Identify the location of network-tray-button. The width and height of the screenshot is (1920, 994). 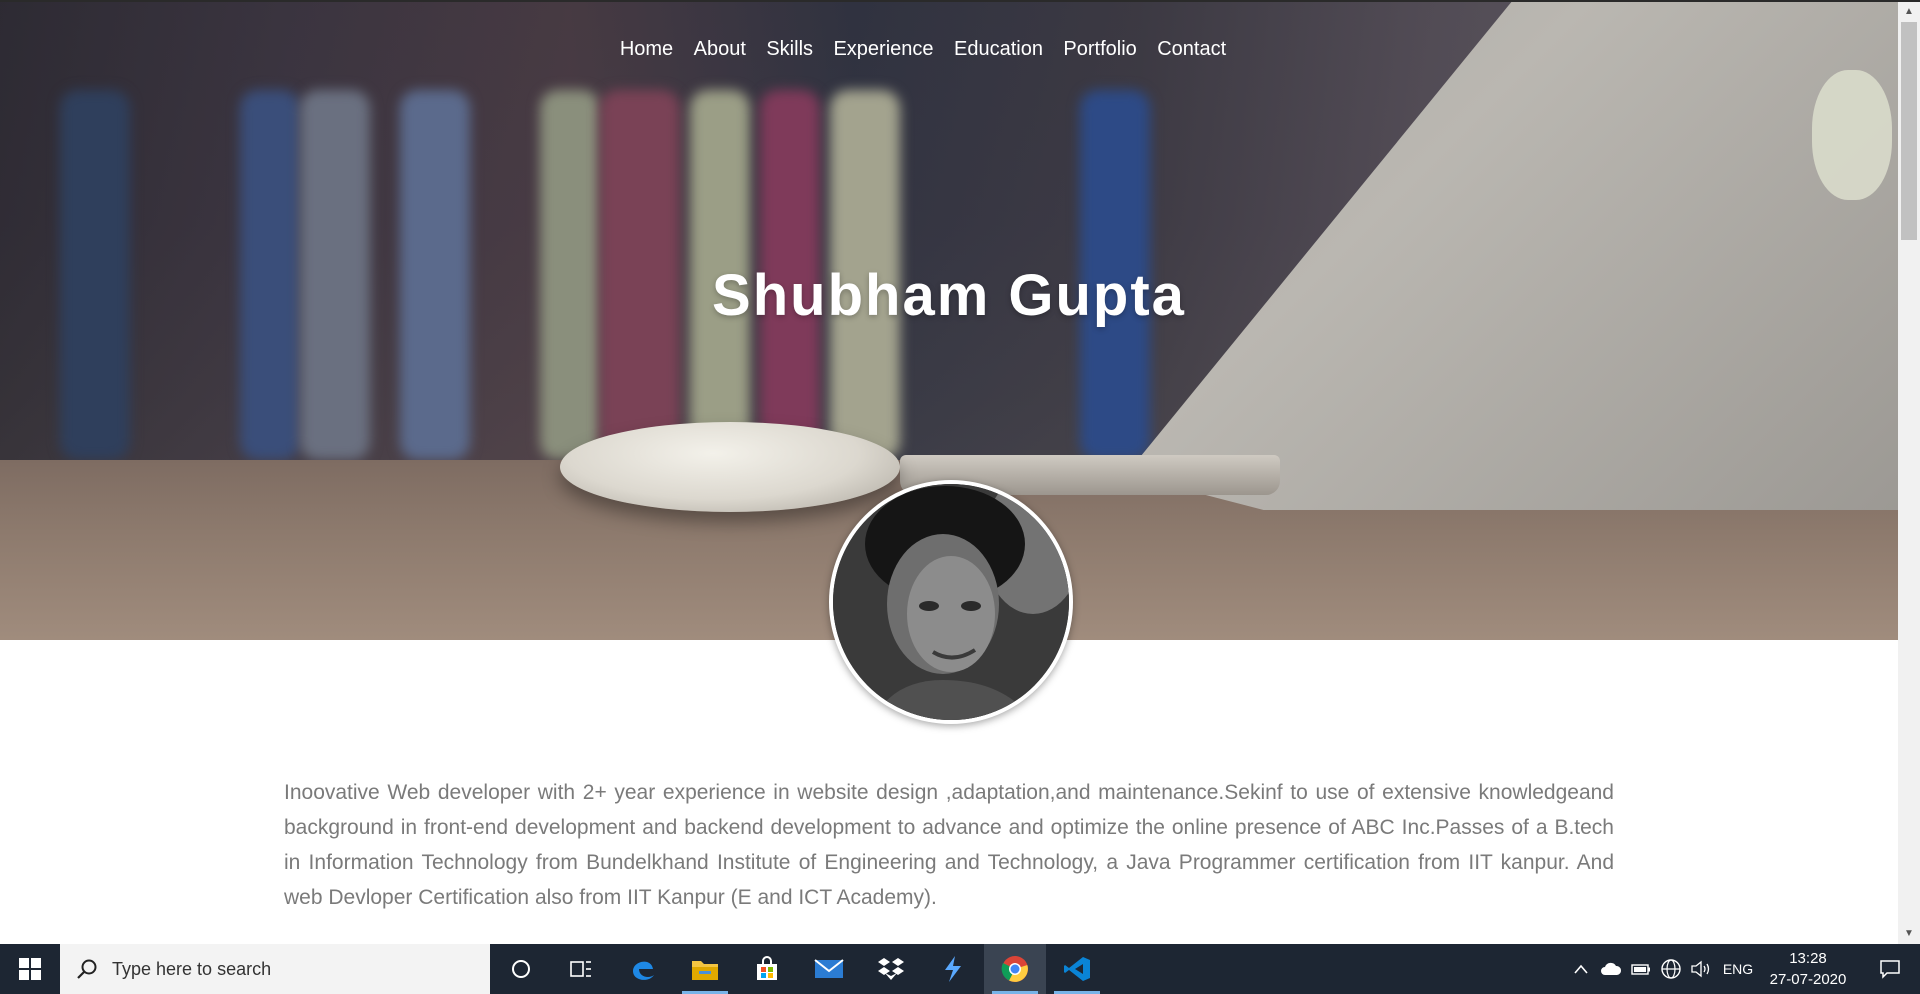
(1671, 969).